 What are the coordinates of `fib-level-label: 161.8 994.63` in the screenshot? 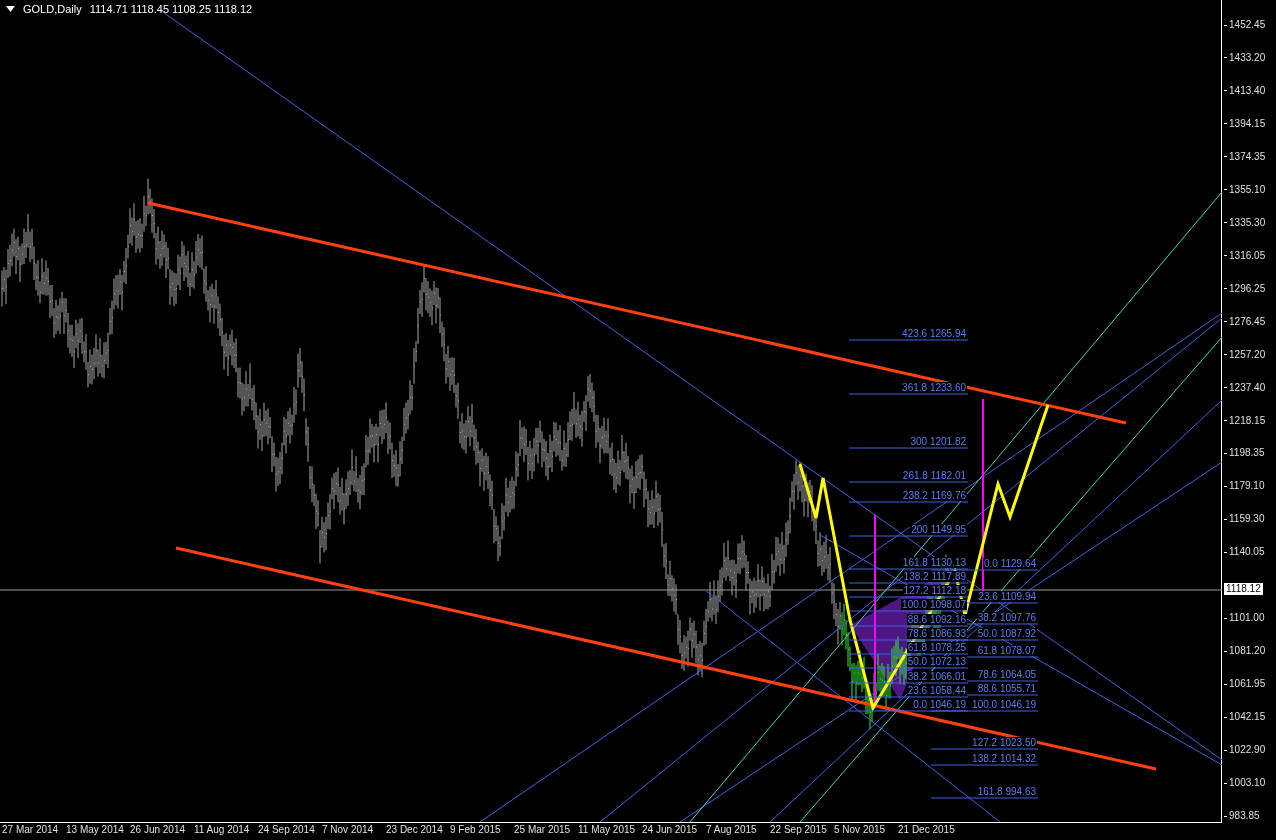 It's located at (1007, 791).